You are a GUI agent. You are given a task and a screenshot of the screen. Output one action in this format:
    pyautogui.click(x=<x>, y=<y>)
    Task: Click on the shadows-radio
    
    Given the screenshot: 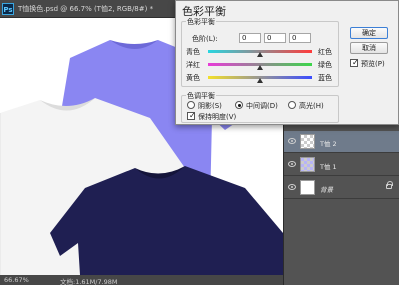 What is the action you would take?
    pyautogui.click(x=191, y=105)
    